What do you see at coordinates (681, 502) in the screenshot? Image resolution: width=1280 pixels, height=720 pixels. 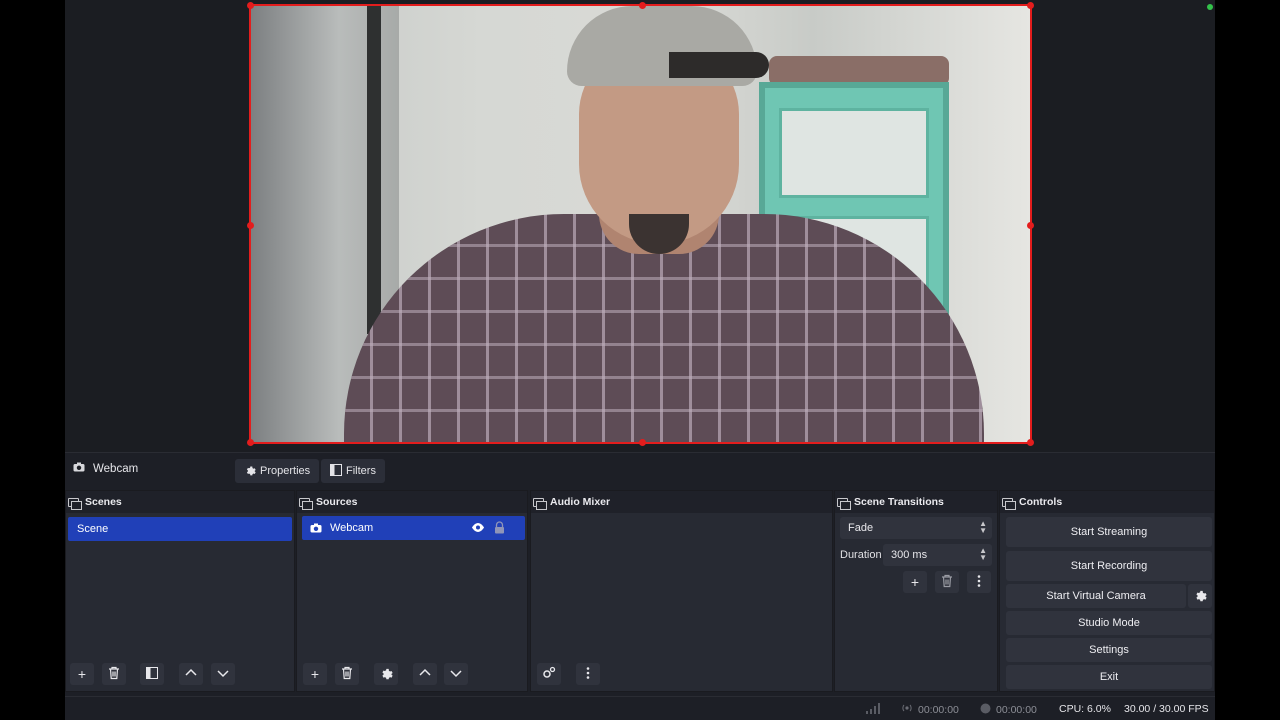 I see `audio-mixer-header: Audio Mixer` at bounding box center [681, 502].